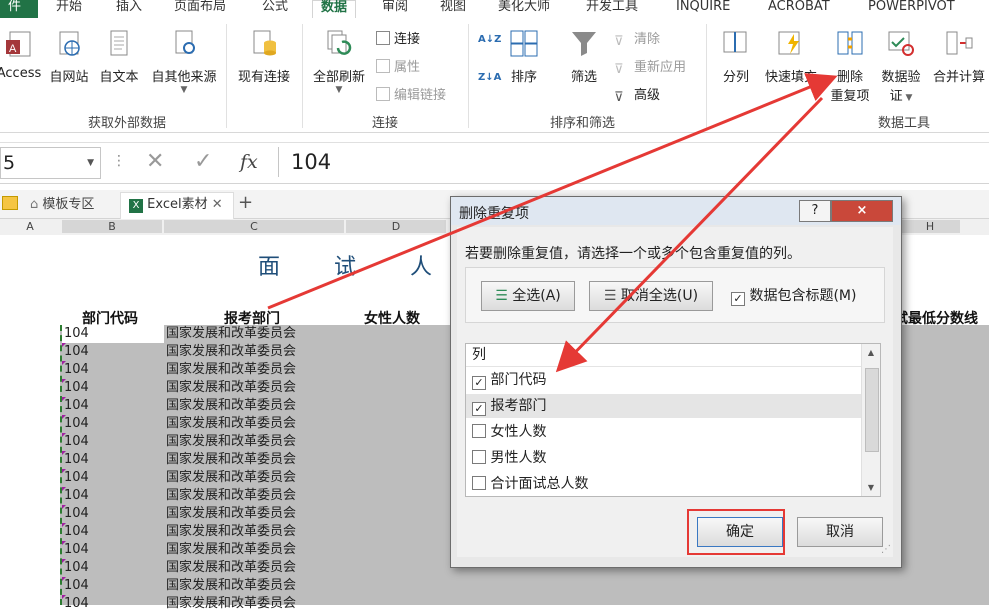 The image size is (989, 613). Describe the element at coordinates (650, 66) in the screenshot. I see `reapply-button: ⊽ 重新应用` at that location.